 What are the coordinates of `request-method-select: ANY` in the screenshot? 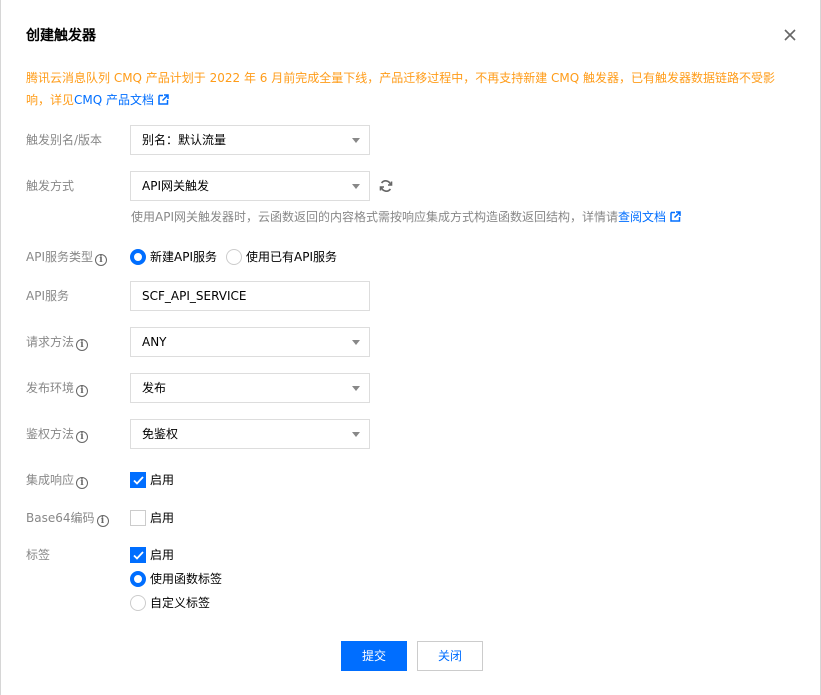 It's located at (250, 342).